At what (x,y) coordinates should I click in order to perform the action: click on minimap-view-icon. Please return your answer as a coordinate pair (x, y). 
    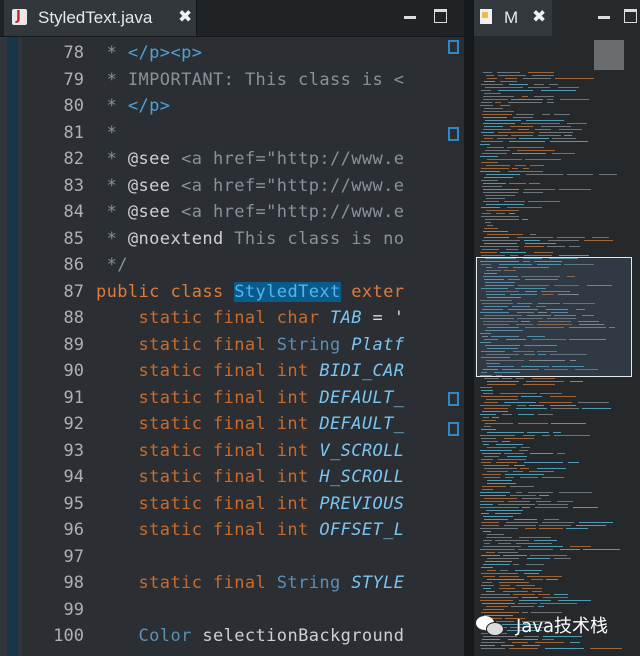
    Looking at the image, I should click on (486, 16).